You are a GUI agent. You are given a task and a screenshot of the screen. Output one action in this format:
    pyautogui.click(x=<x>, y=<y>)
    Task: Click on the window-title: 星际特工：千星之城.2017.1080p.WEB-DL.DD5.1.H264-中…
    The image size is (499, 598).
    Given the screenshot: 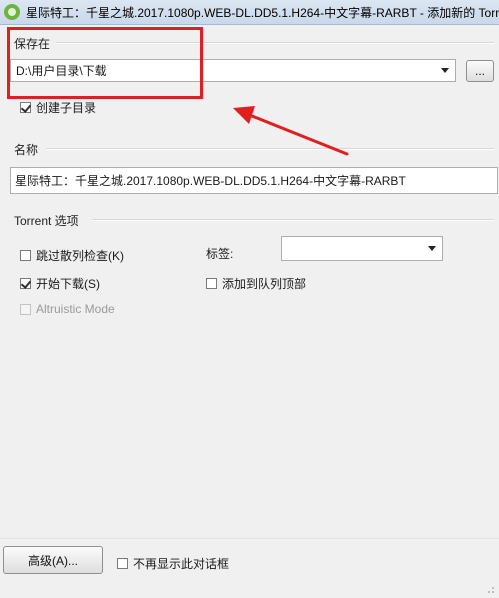 What is the action you would take?
    pyautogui.click(x=262, y=12)
    